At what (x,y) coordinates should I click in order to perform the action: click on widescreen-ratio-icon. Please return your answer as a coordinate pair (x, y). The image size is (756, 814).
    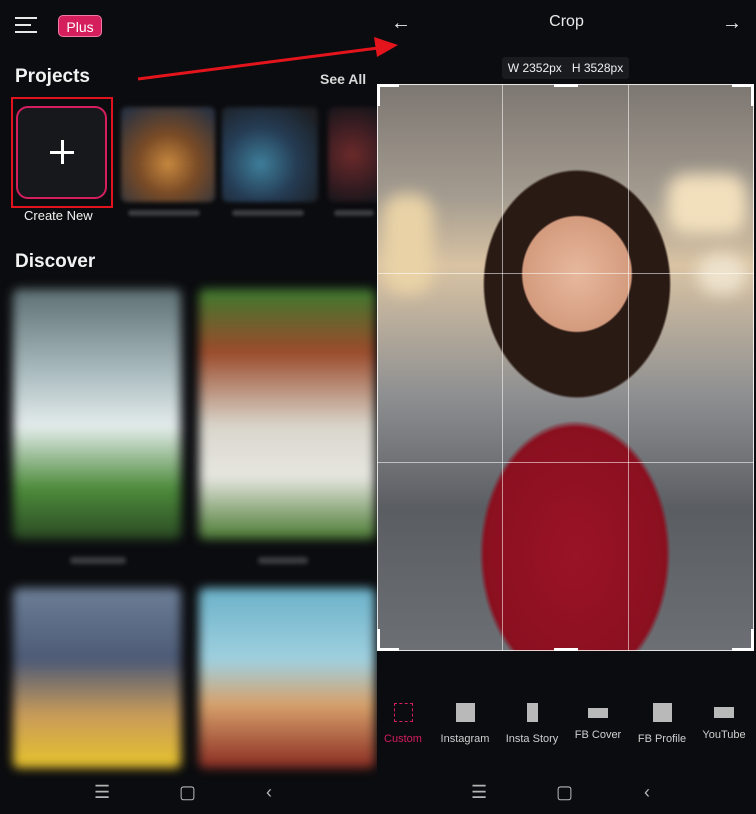
    Looking at the image, I should click on (724, 712).